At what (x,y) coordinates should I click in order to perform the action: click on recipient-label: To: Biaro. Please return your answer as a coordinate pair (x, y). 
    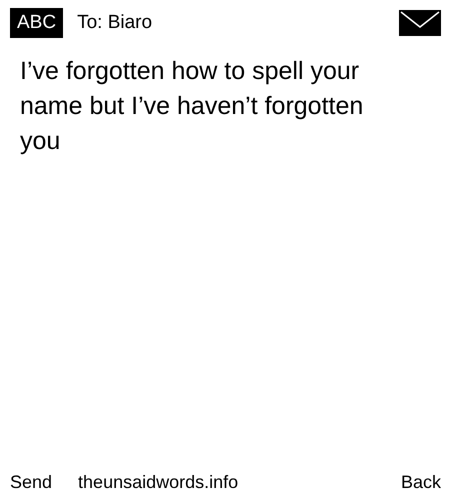
    Looking at the image, I should click on (114, 23).